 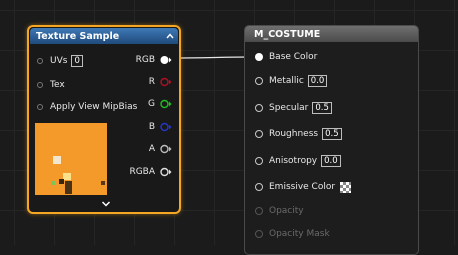 What do you see at coordinates (331, 34) in the screenshot?
I see `material-node-header: M_COSTUME` at bounding box center [331, 34].